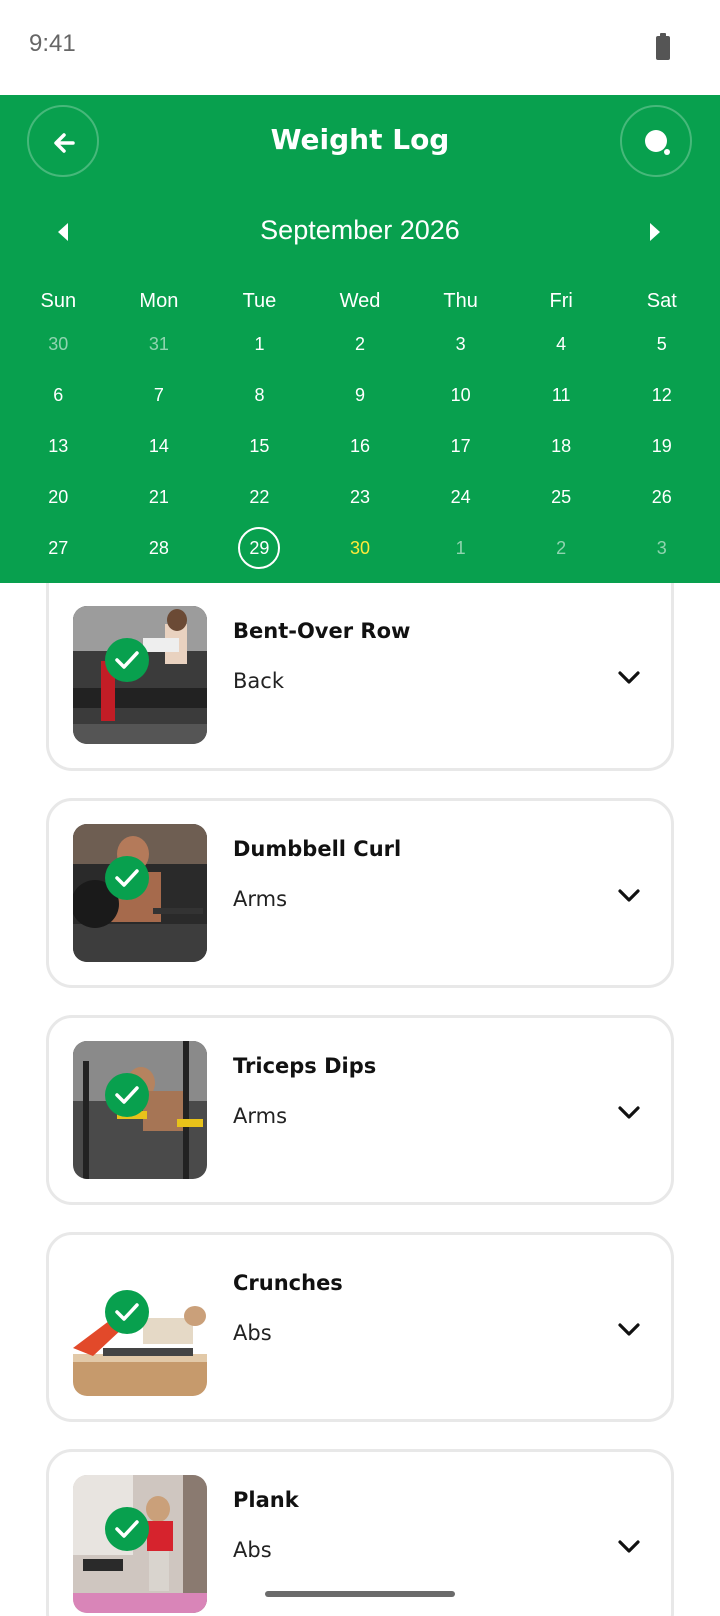 This screenshot has width=720, height=1616. What do you see at coordinates (360, 677) in the screenshot?
I see `exercise-card: Bent-Over Row Back` at bounding box center [360, 677].